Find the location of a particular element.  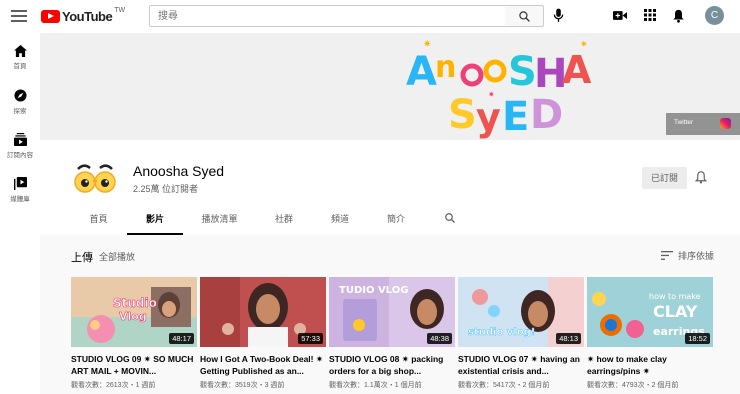

sidebar-item-home: 首頁 is located at coordinates (20, 67).